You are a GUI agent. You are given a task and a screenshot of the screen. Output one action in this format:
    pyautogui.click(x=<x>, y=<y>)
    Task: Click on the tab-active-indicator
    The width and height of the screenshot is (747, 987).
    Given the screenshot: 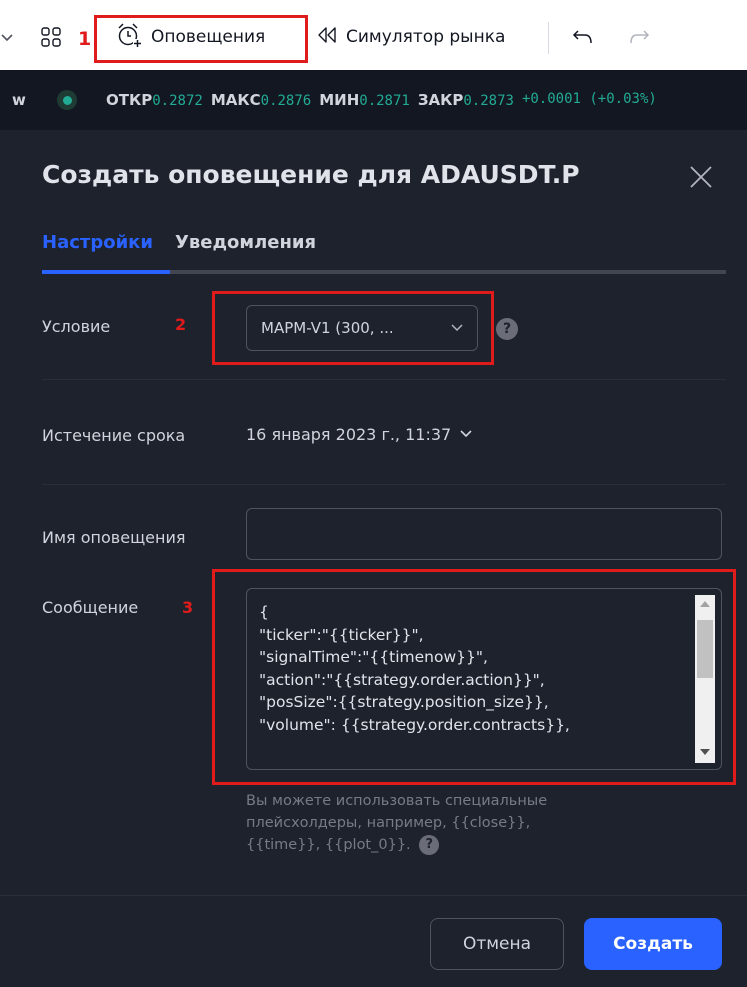 What is the action you would take?
    pyautogui.click(x=106, y=272)
    